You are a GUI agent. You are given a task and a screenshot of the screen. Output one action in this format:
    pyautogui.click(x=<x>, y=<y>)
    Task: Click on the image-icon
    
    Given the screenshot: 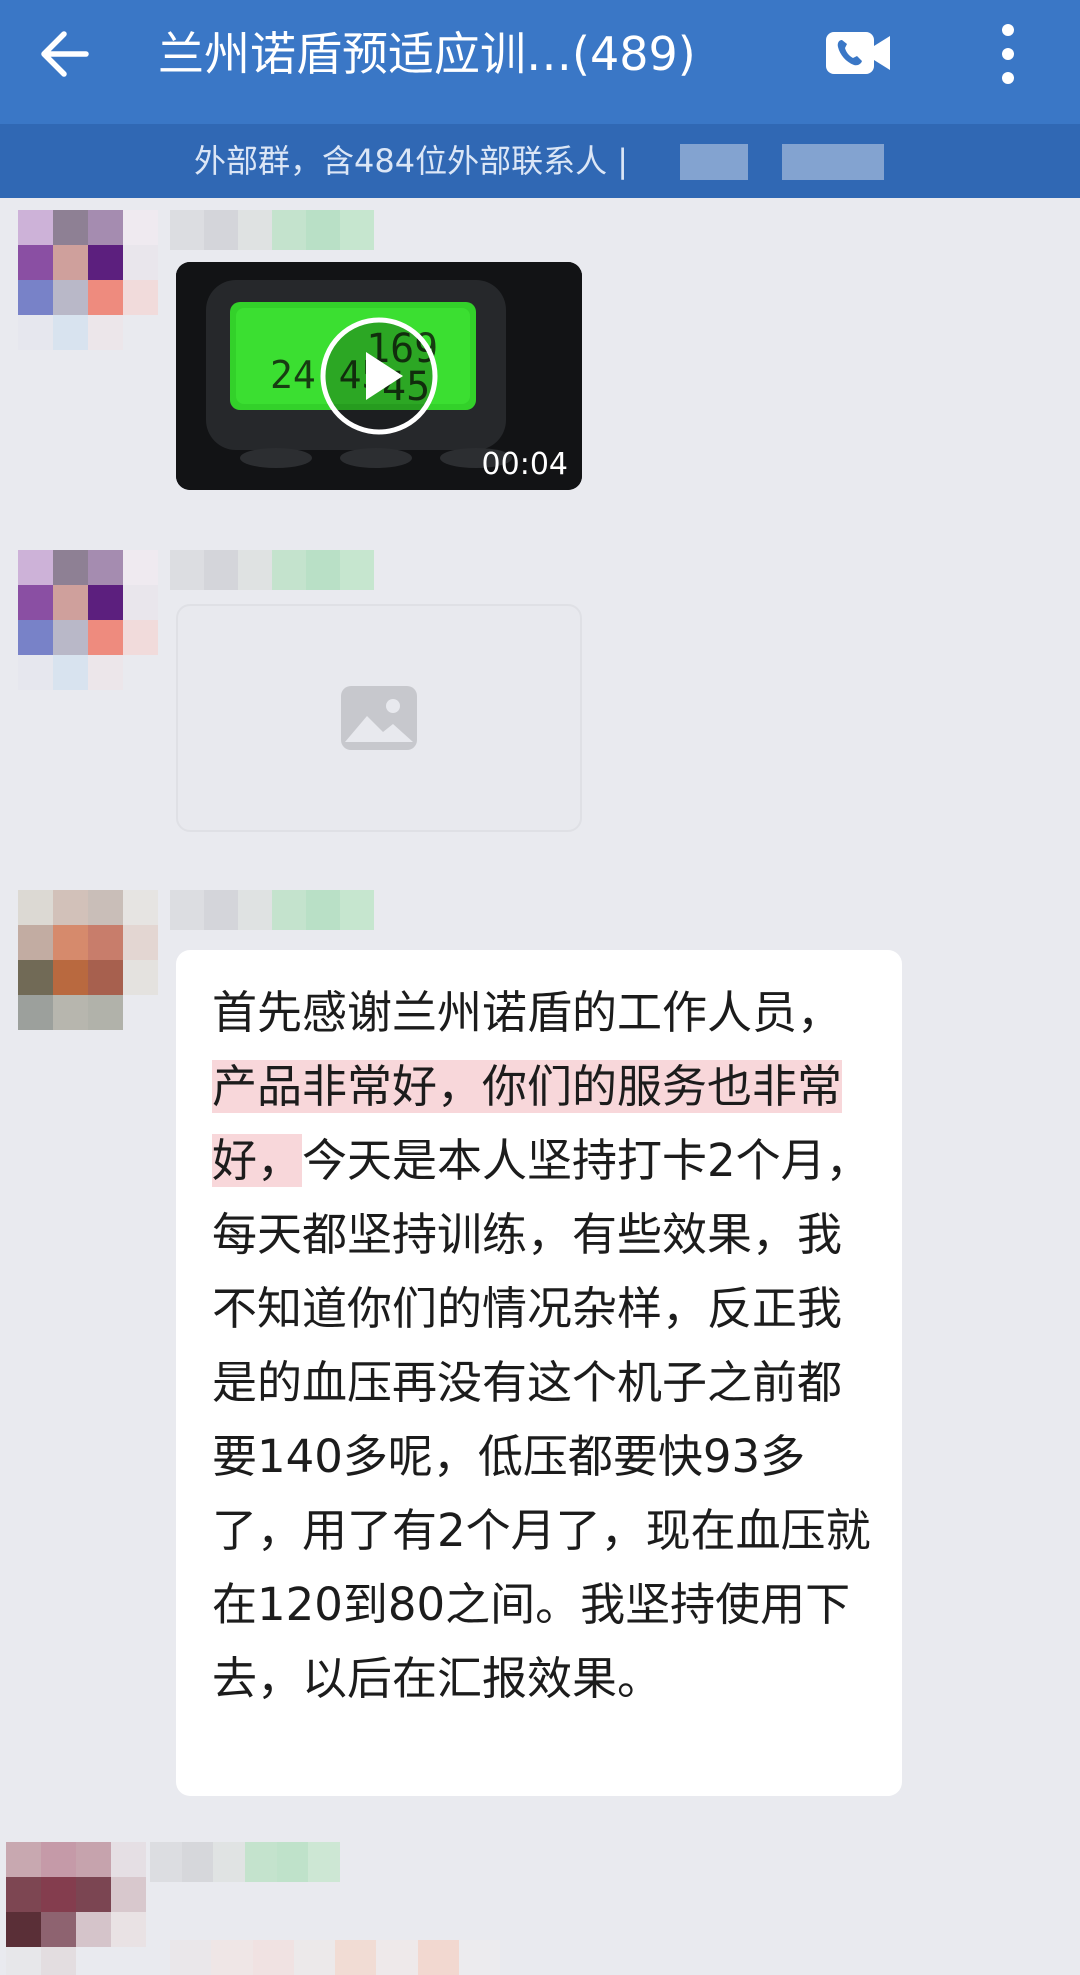 What is the action you would take?
    pyautogui.click(x=379, y=718)
    